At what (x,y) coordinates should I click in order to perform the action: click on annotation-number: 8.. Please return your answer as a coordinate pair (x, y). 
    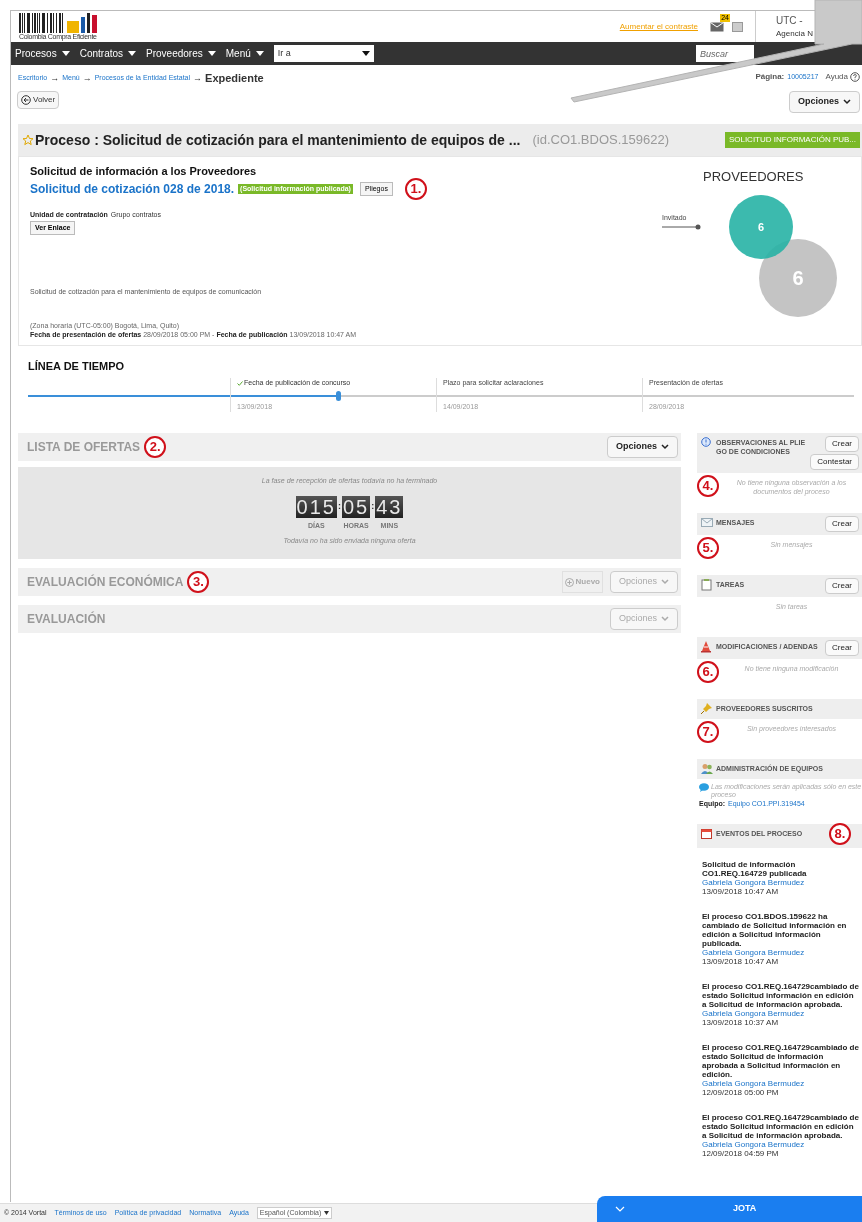
    Looking at the image, I should click on (840, 833).